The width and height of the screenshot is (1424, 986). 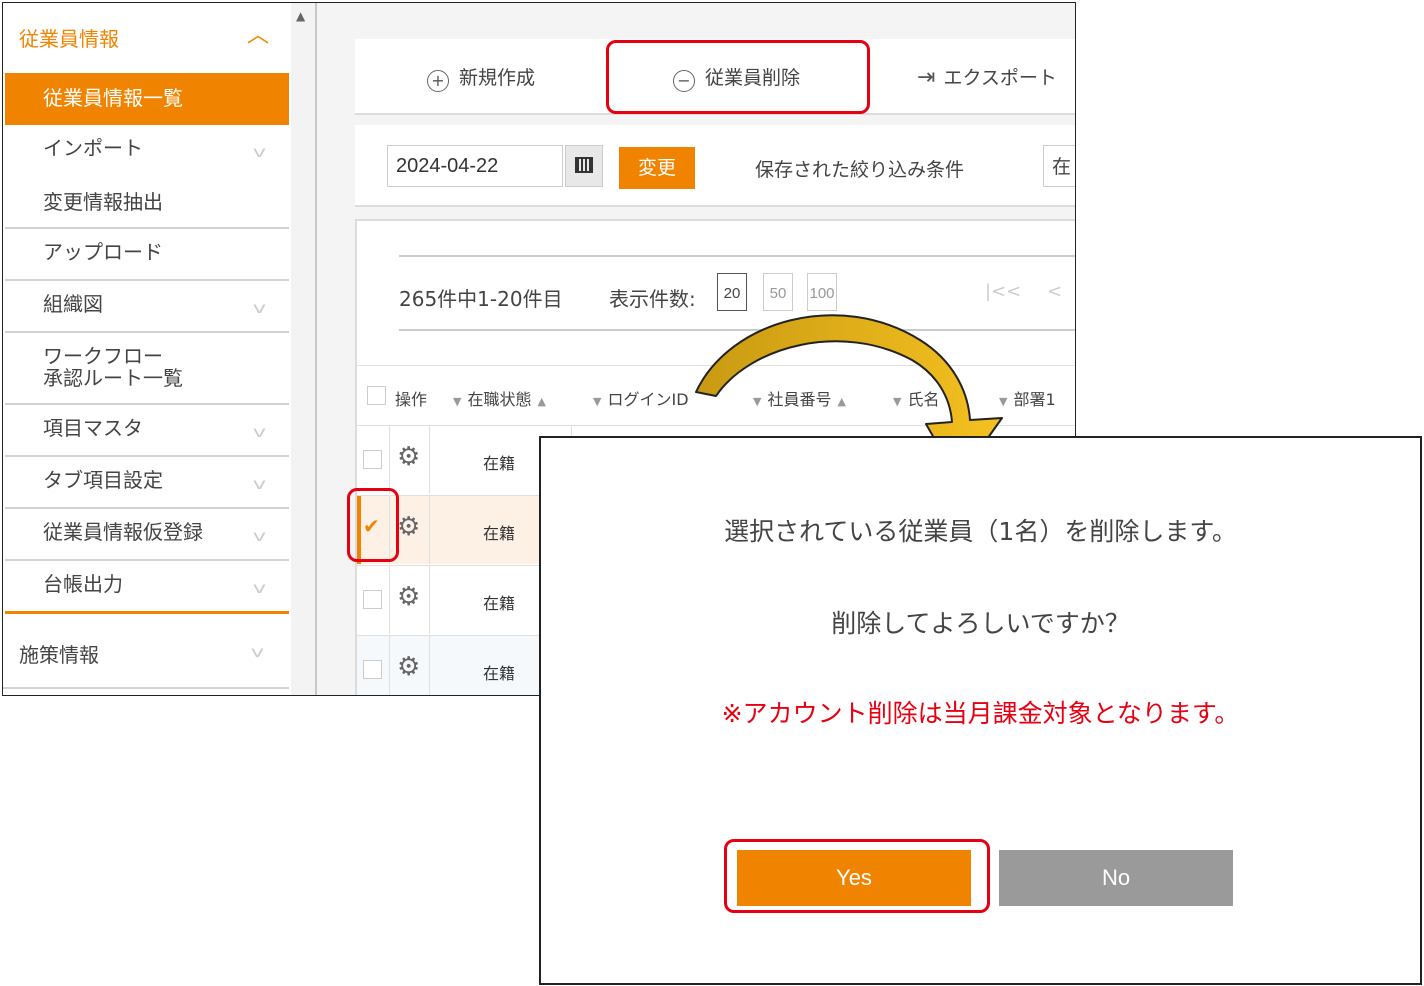 What do you see at coordinates (103, 480) in the screenshot?
I see `sidebar-item-label: タブ項目設定` at bounding box center [103, 480].